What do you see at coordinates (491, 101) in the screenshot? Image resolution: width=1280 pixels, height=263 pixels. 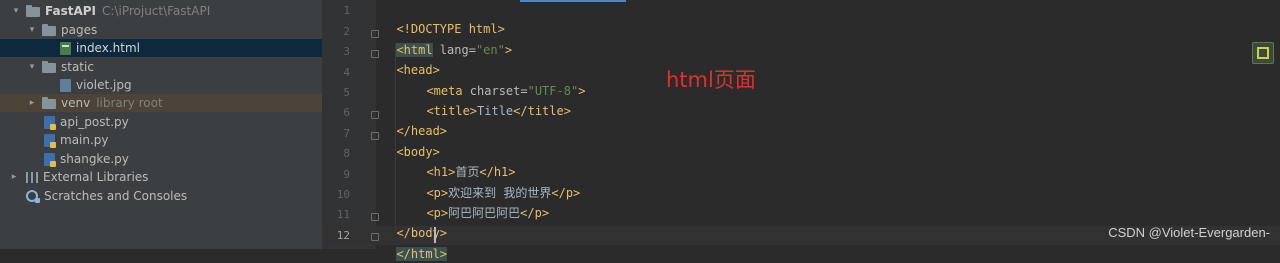 I see `code-line-5: <title>Title</title>` at bounding box center [491, 101].